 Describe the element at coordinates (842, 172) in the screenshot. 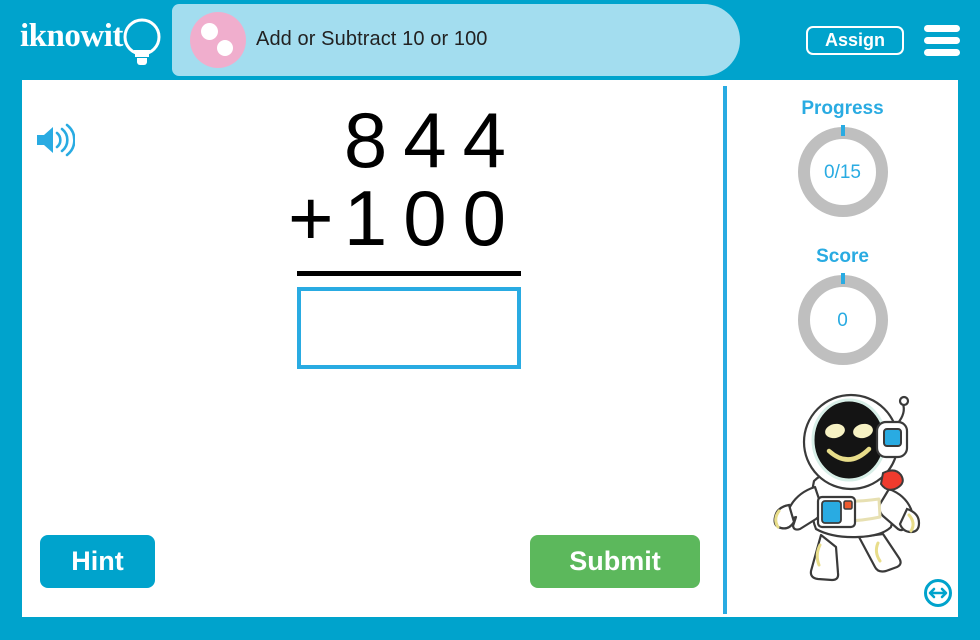

I see `progress-value: 0/15` at that location.